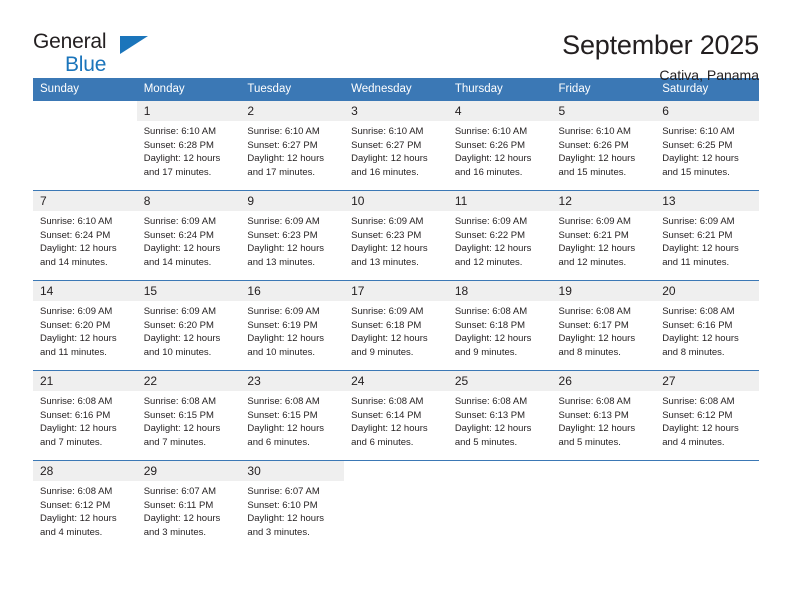  Describe the element at coordinates (593, 325) in the screenshot. I see `sunset-time: Sunset: 6:17 PM` at that location.